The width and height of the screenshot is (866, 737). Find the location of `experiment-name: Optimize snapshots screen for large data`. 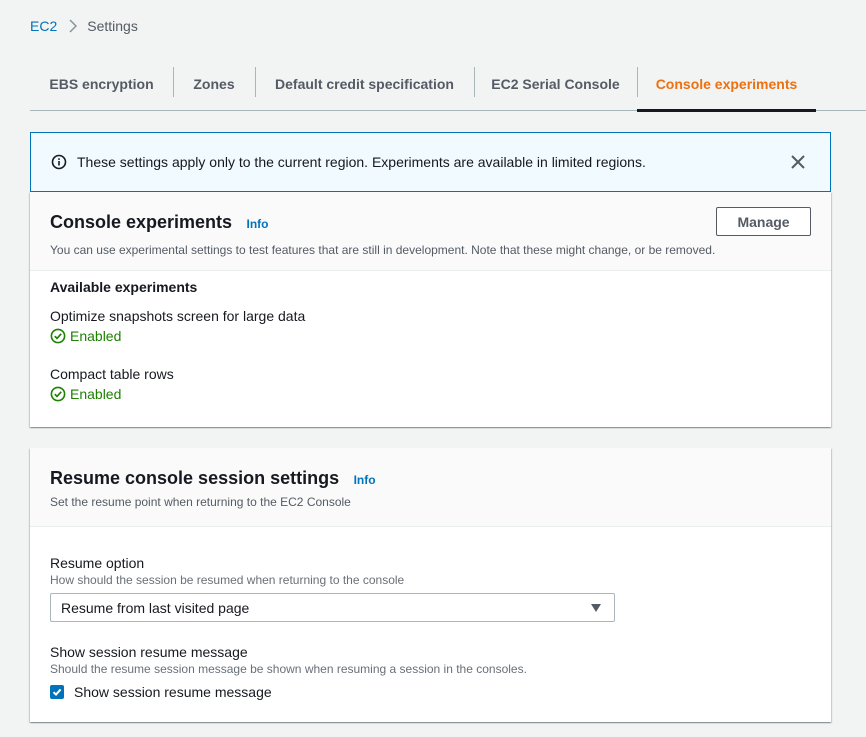

experiment-name: Optimize snapshots screen for large data is located at coordinates (178, 316).